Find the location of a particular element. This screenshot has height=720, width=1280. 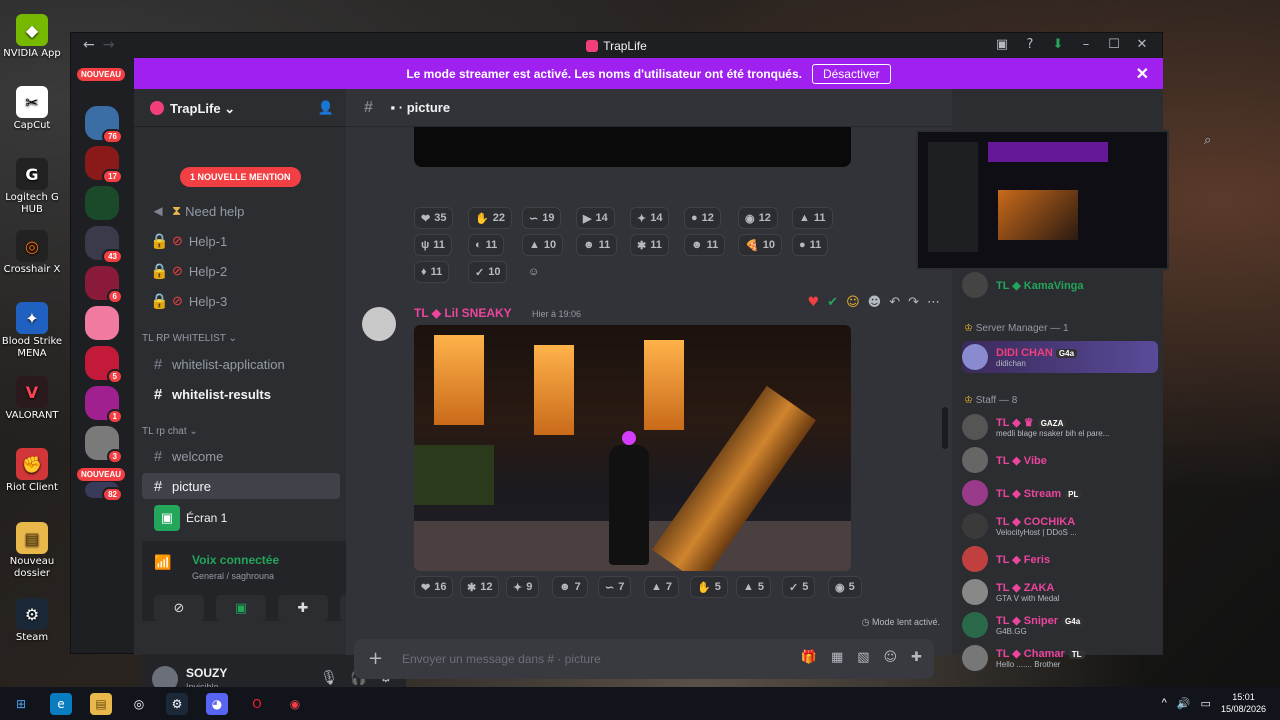

reaction-chip: ✦ 14 is located at coordinates (650, 218).